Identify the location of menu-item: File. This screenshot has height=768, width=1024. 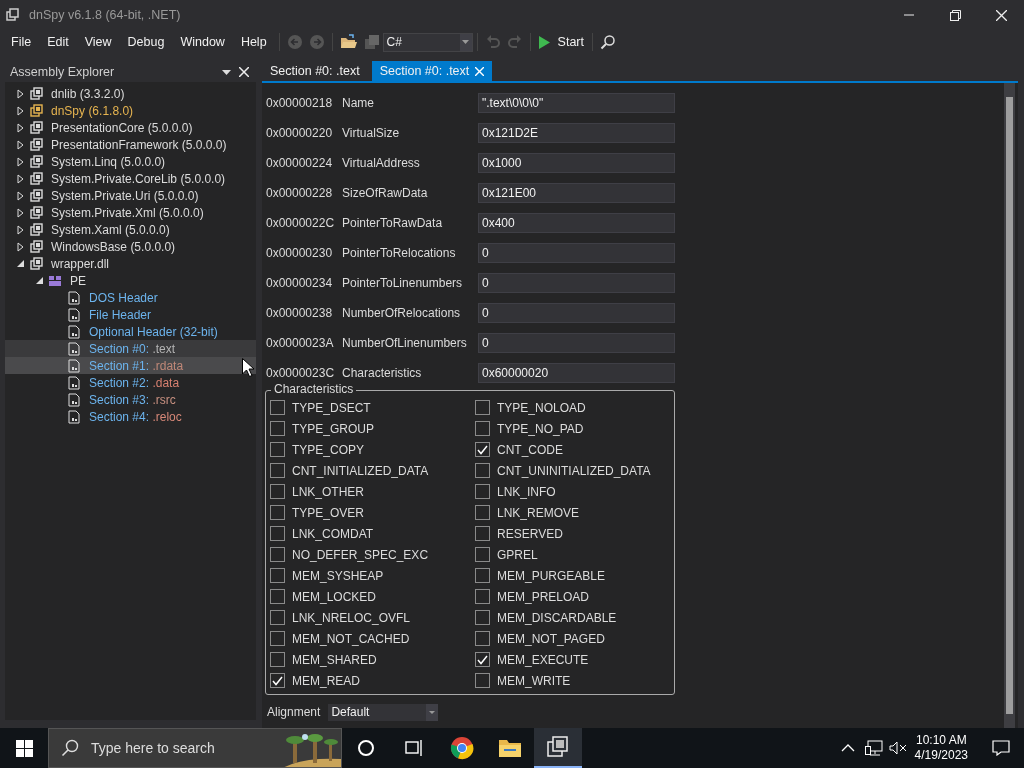
(21, 42).